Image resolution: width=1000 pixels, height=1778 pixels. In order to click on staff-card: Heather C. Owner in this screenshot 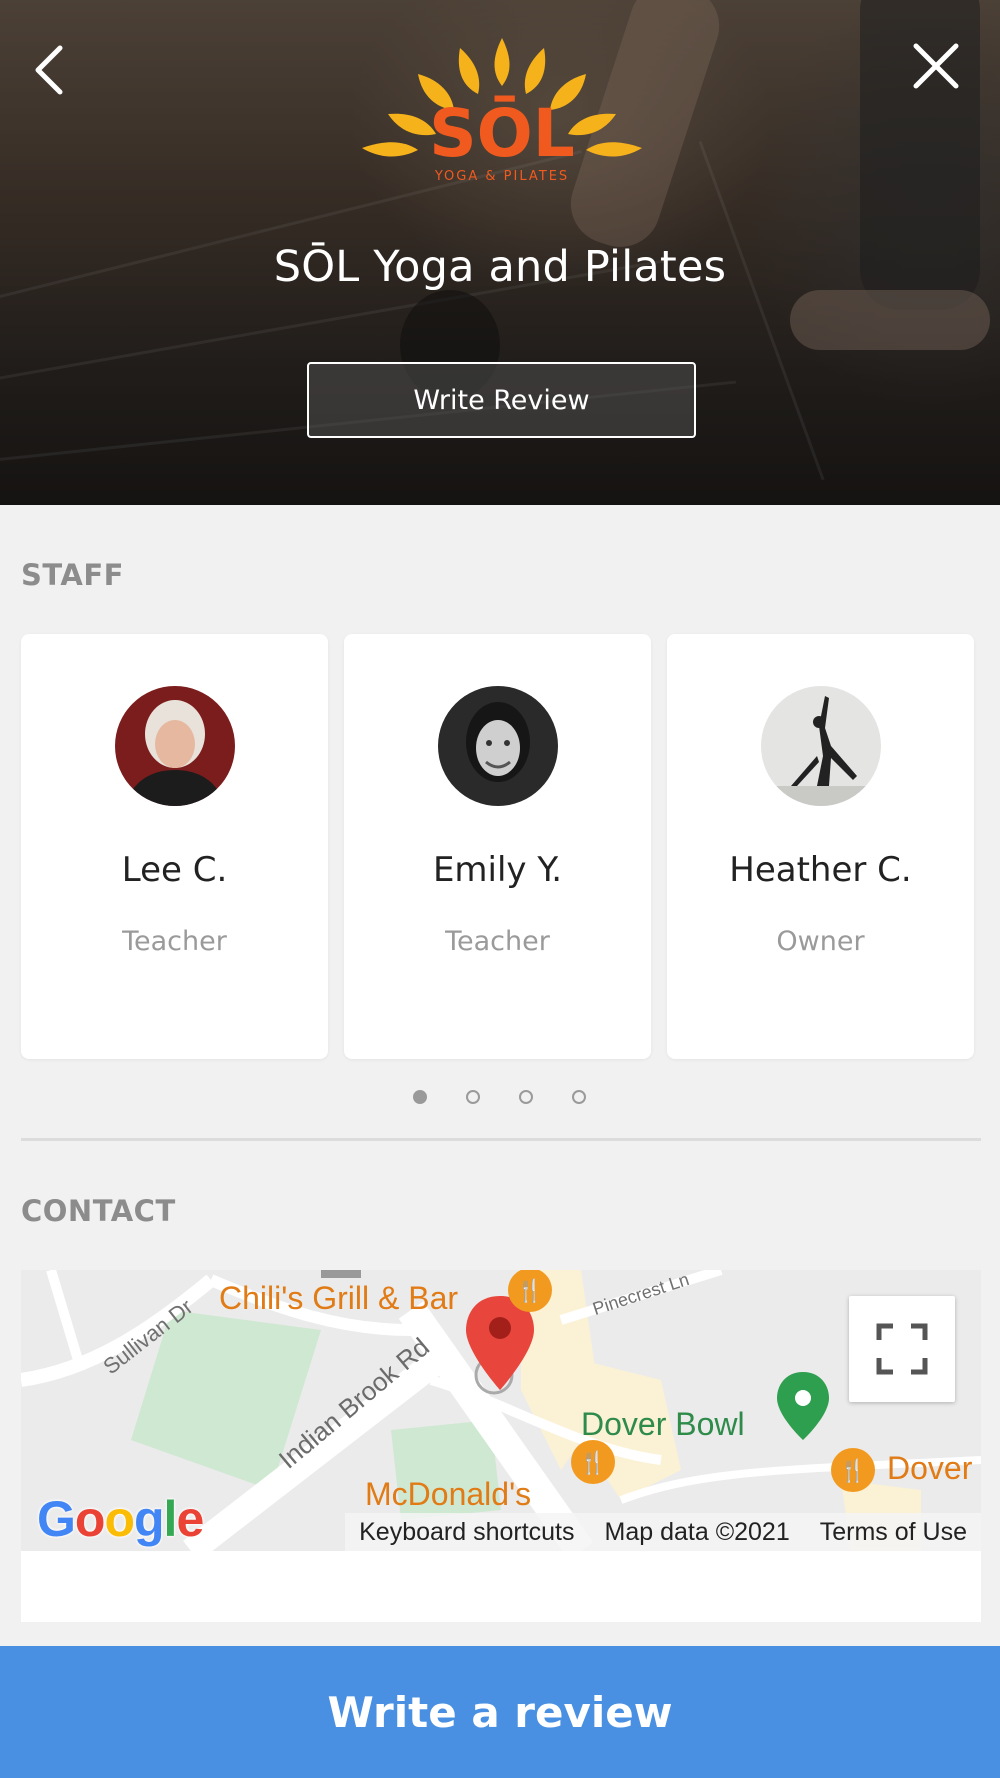, I will do `click(820, 846)`.